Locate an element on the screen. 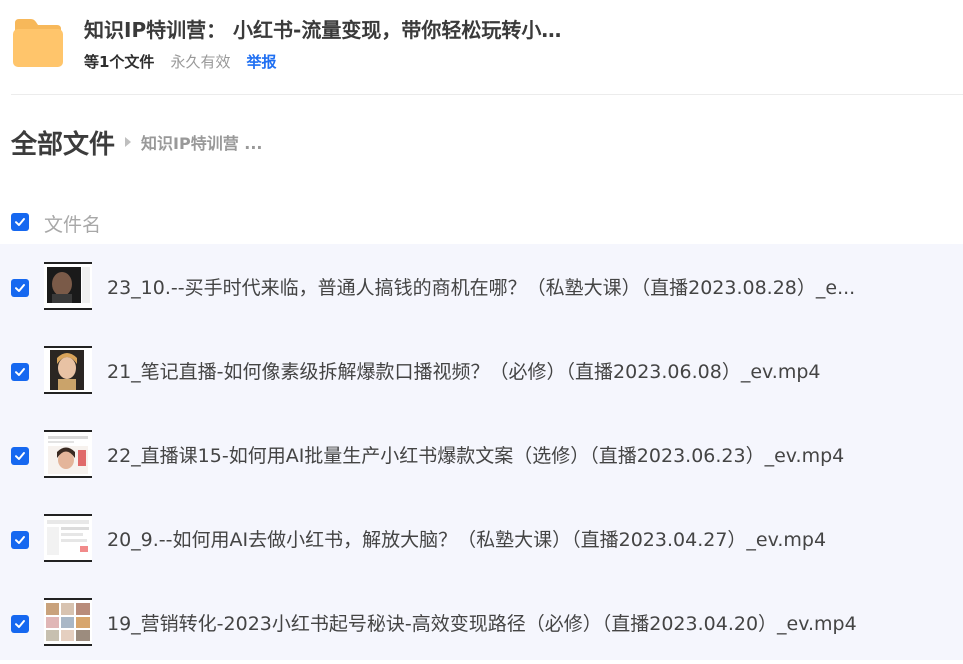 This screenshot has height=664, width=963. divider is located at coordinates (487, 94).